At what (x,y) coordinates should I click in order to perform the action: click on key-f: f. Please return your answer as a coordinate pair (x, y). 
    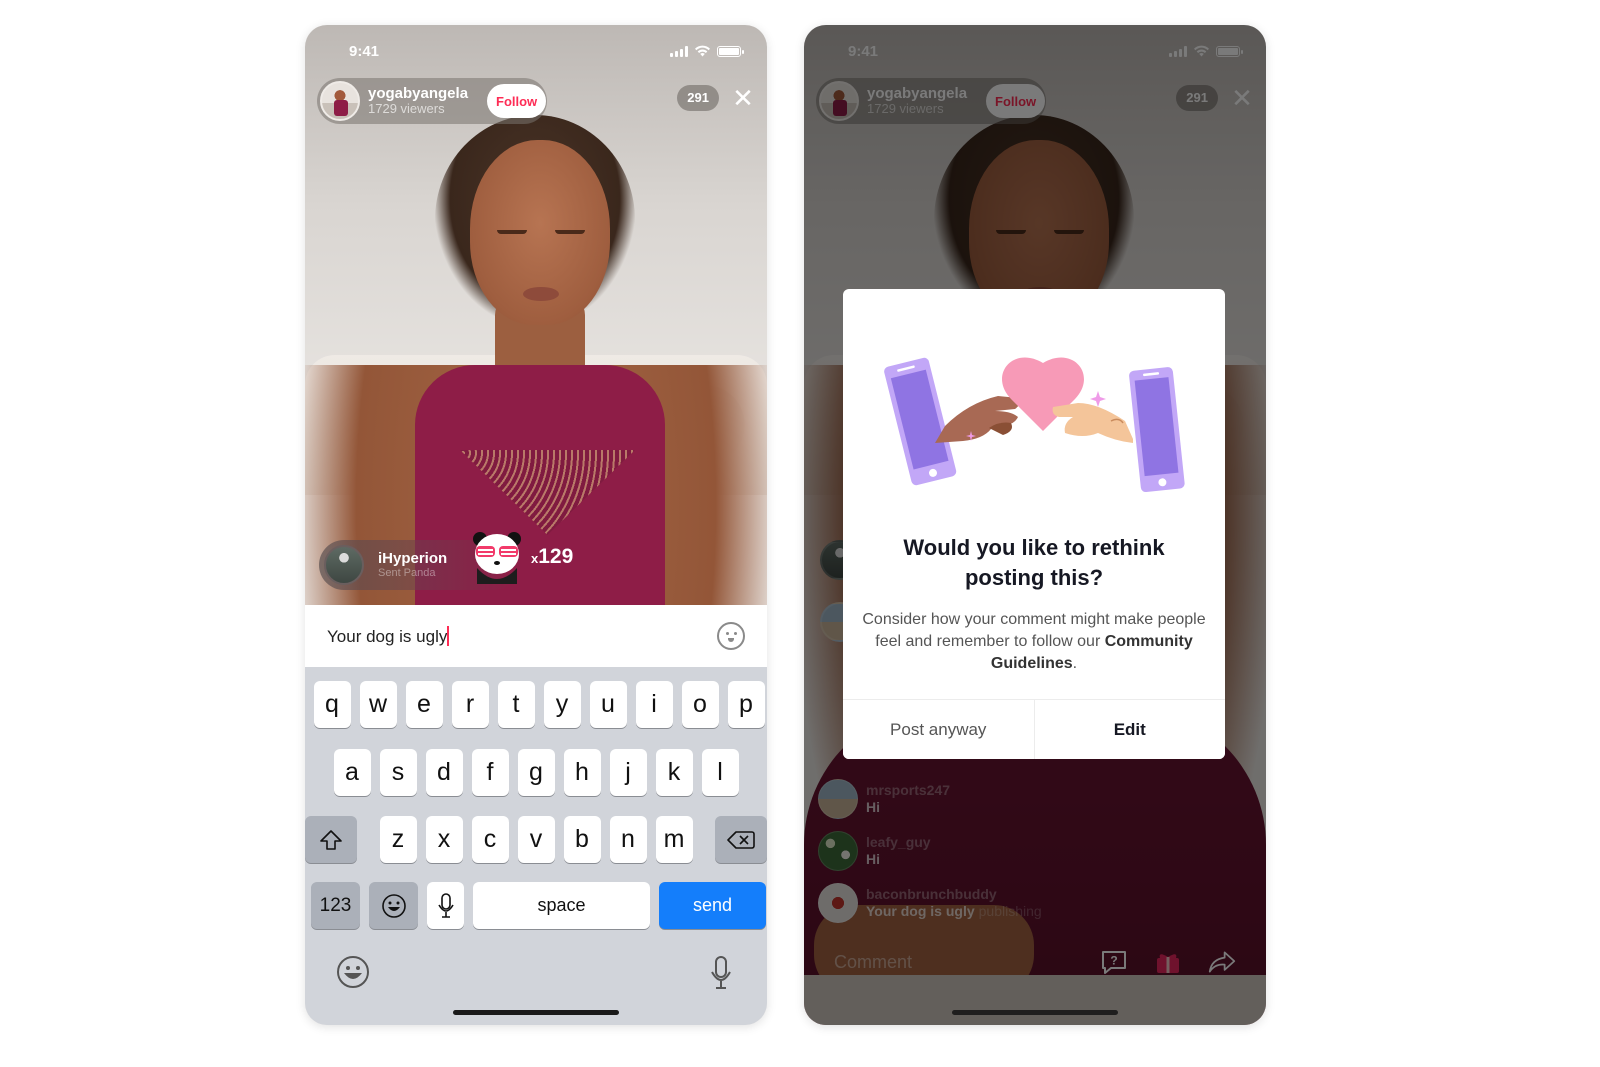
    Looking at the image, I should click on (490, 772).